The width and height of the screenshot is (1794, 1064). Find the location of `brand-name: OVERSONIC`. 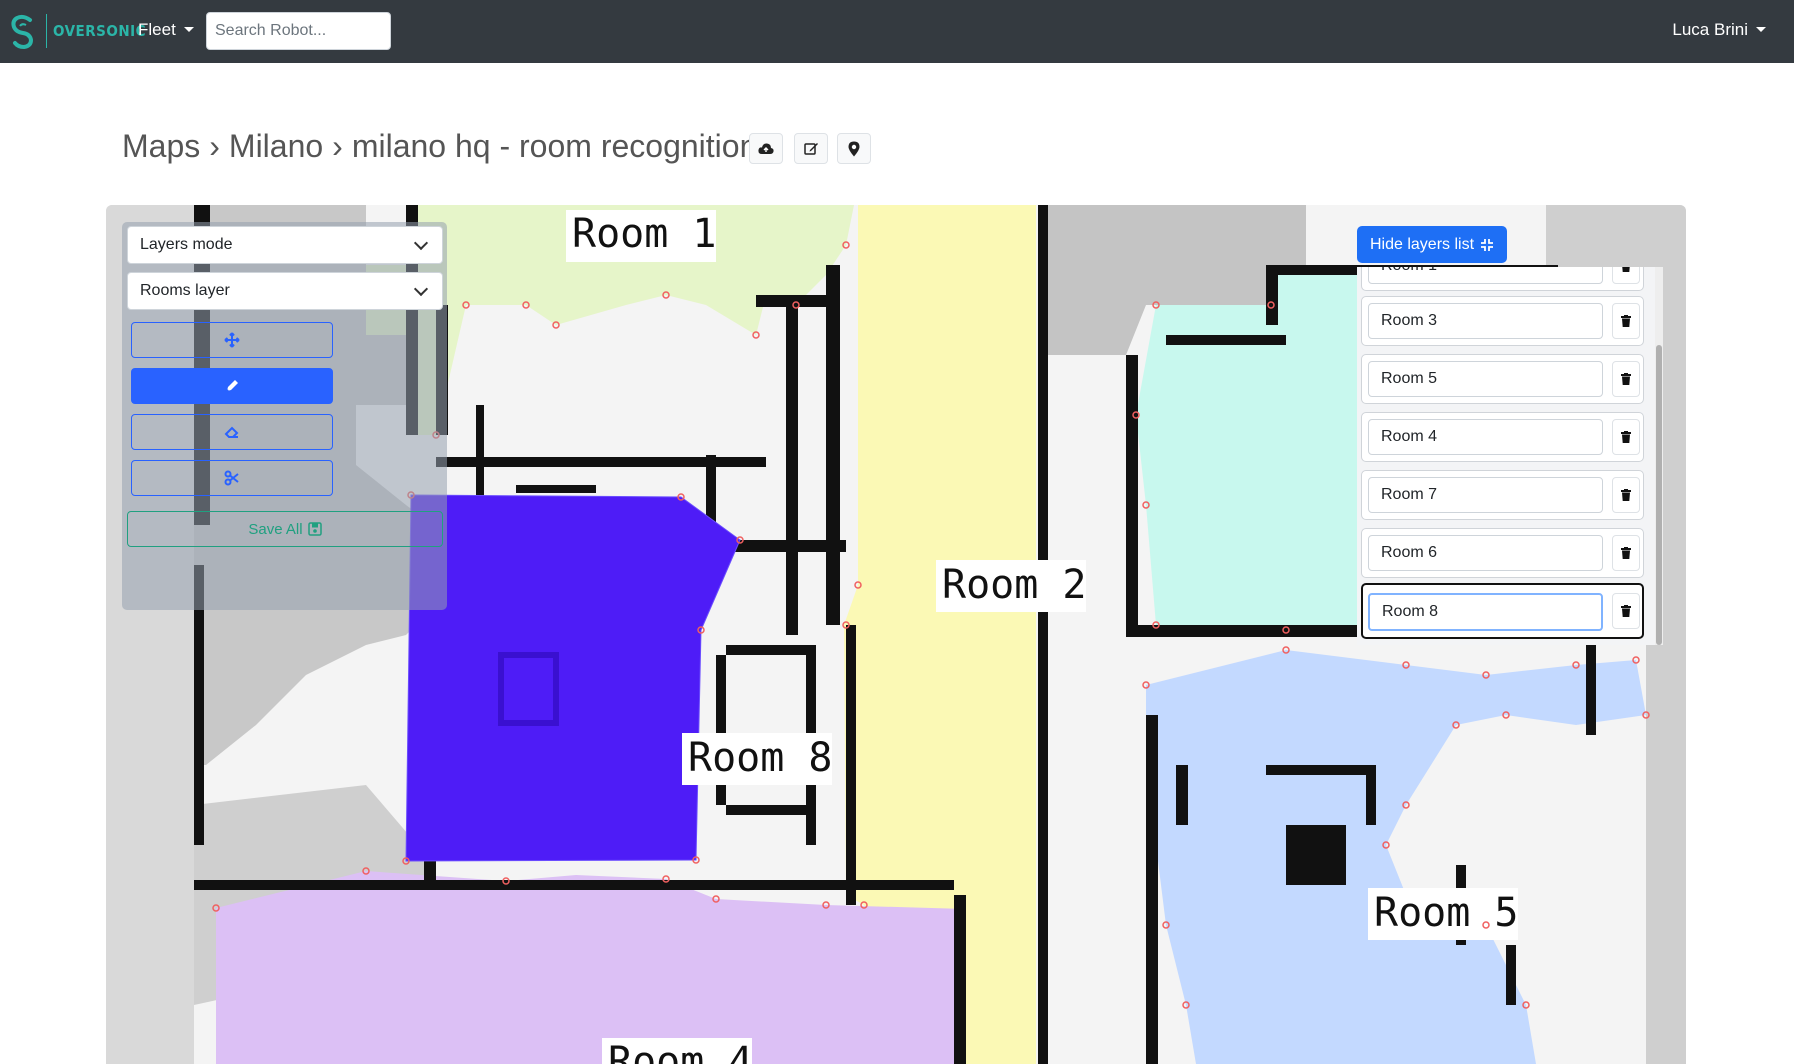

brand-name: OVERSONIC is located at coordinates (100, 31).